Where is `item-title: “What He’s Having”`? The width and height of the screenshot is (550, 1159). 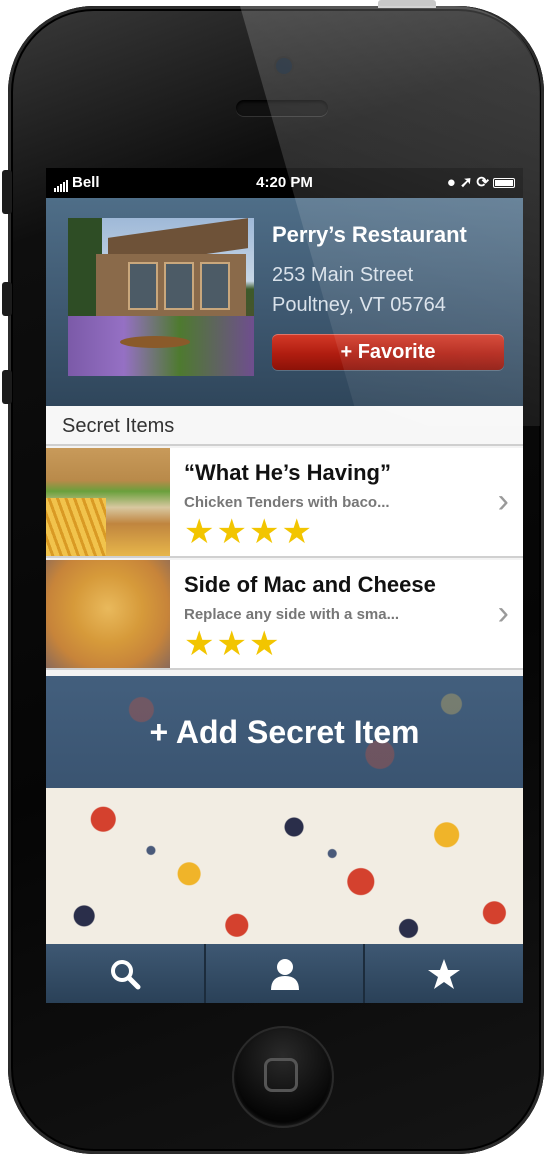
item-title: “What He’s Having” is located at coordinates (287, 472).